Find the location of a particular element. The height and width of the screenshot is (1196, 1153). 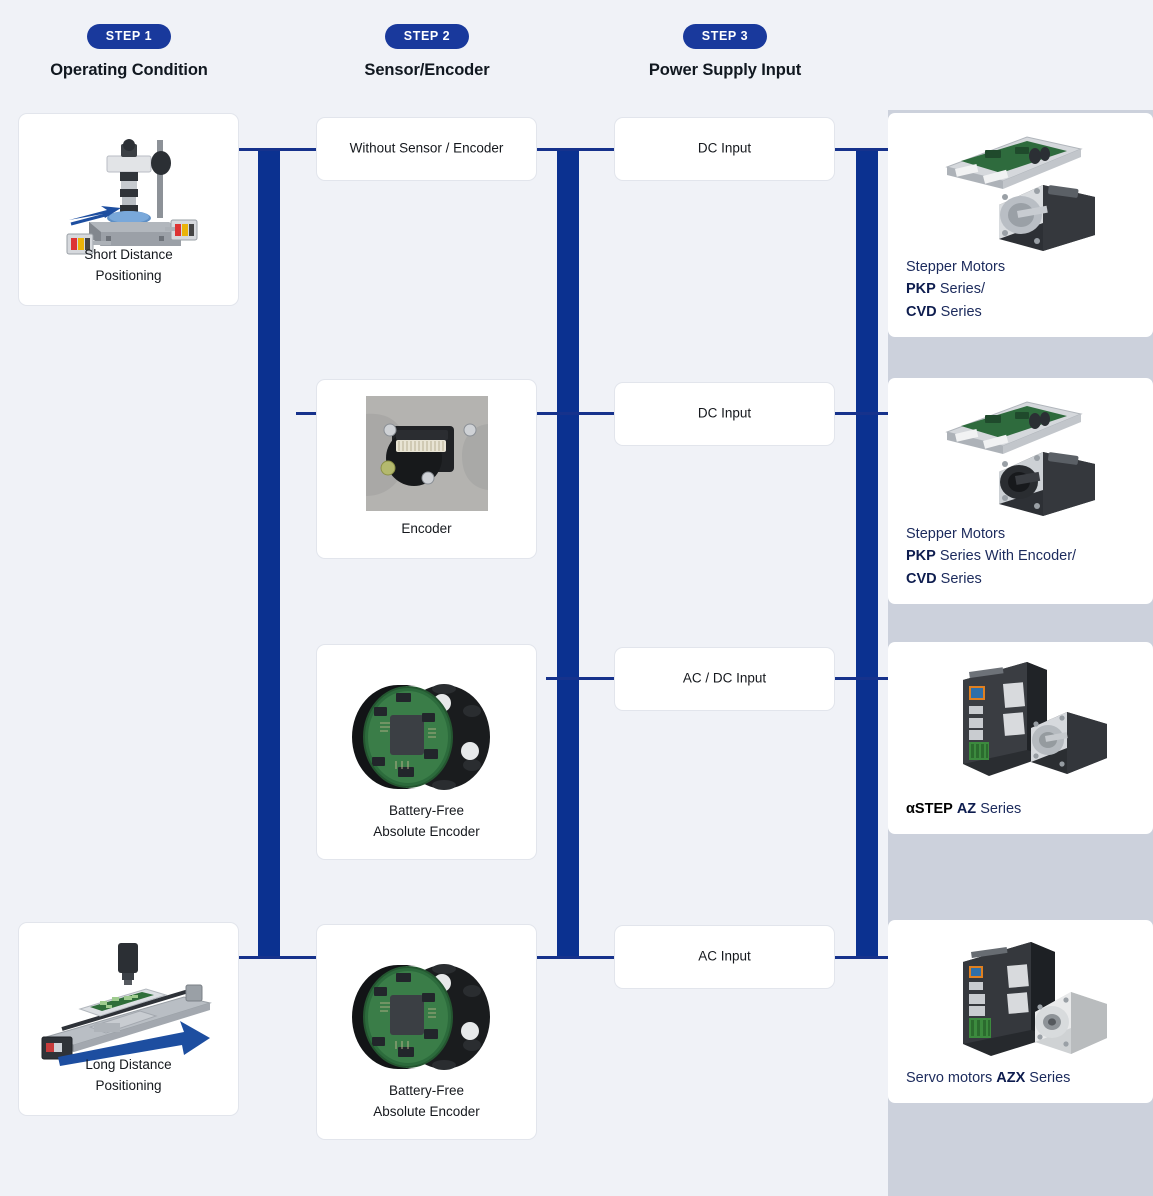

connector-trunk-step2-step3 is located at coordinates (568, 553).